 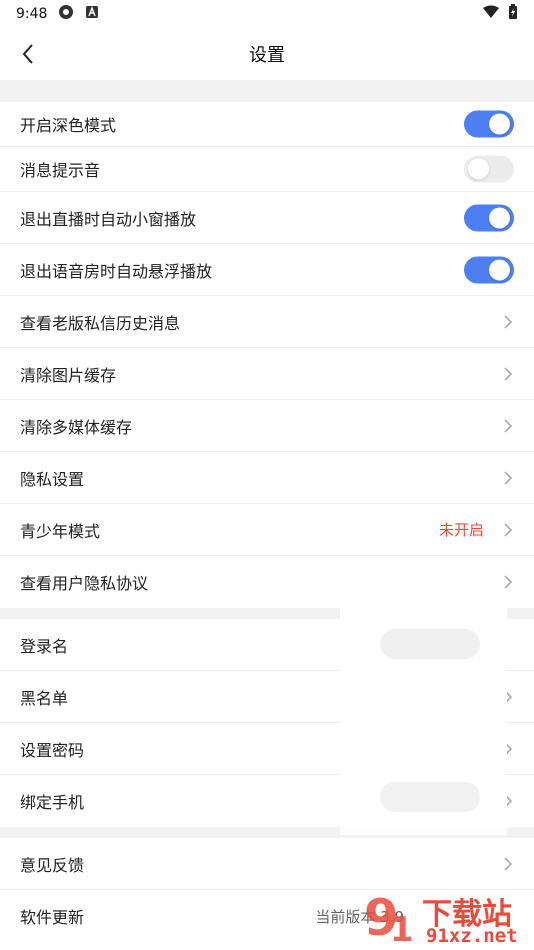 I want to click on redaction-overlay, so click(x=423, y=721).